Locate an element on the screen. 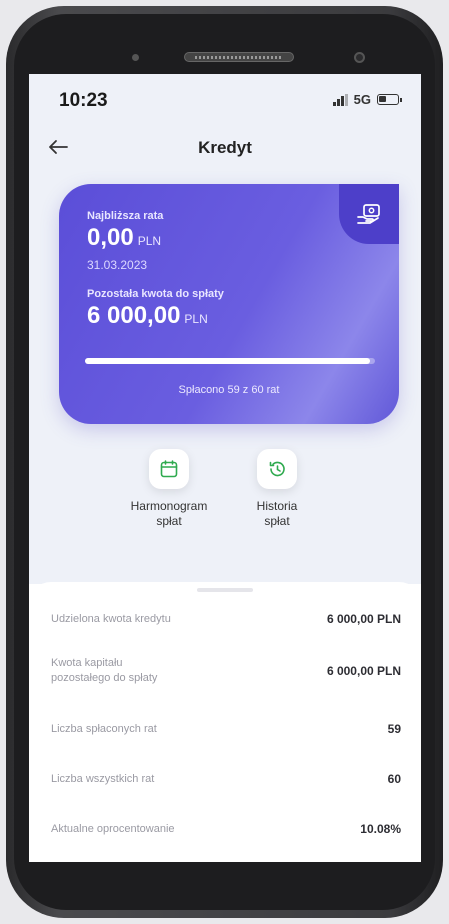  remaining-currency: PLN is located at coordinates (196, 319).